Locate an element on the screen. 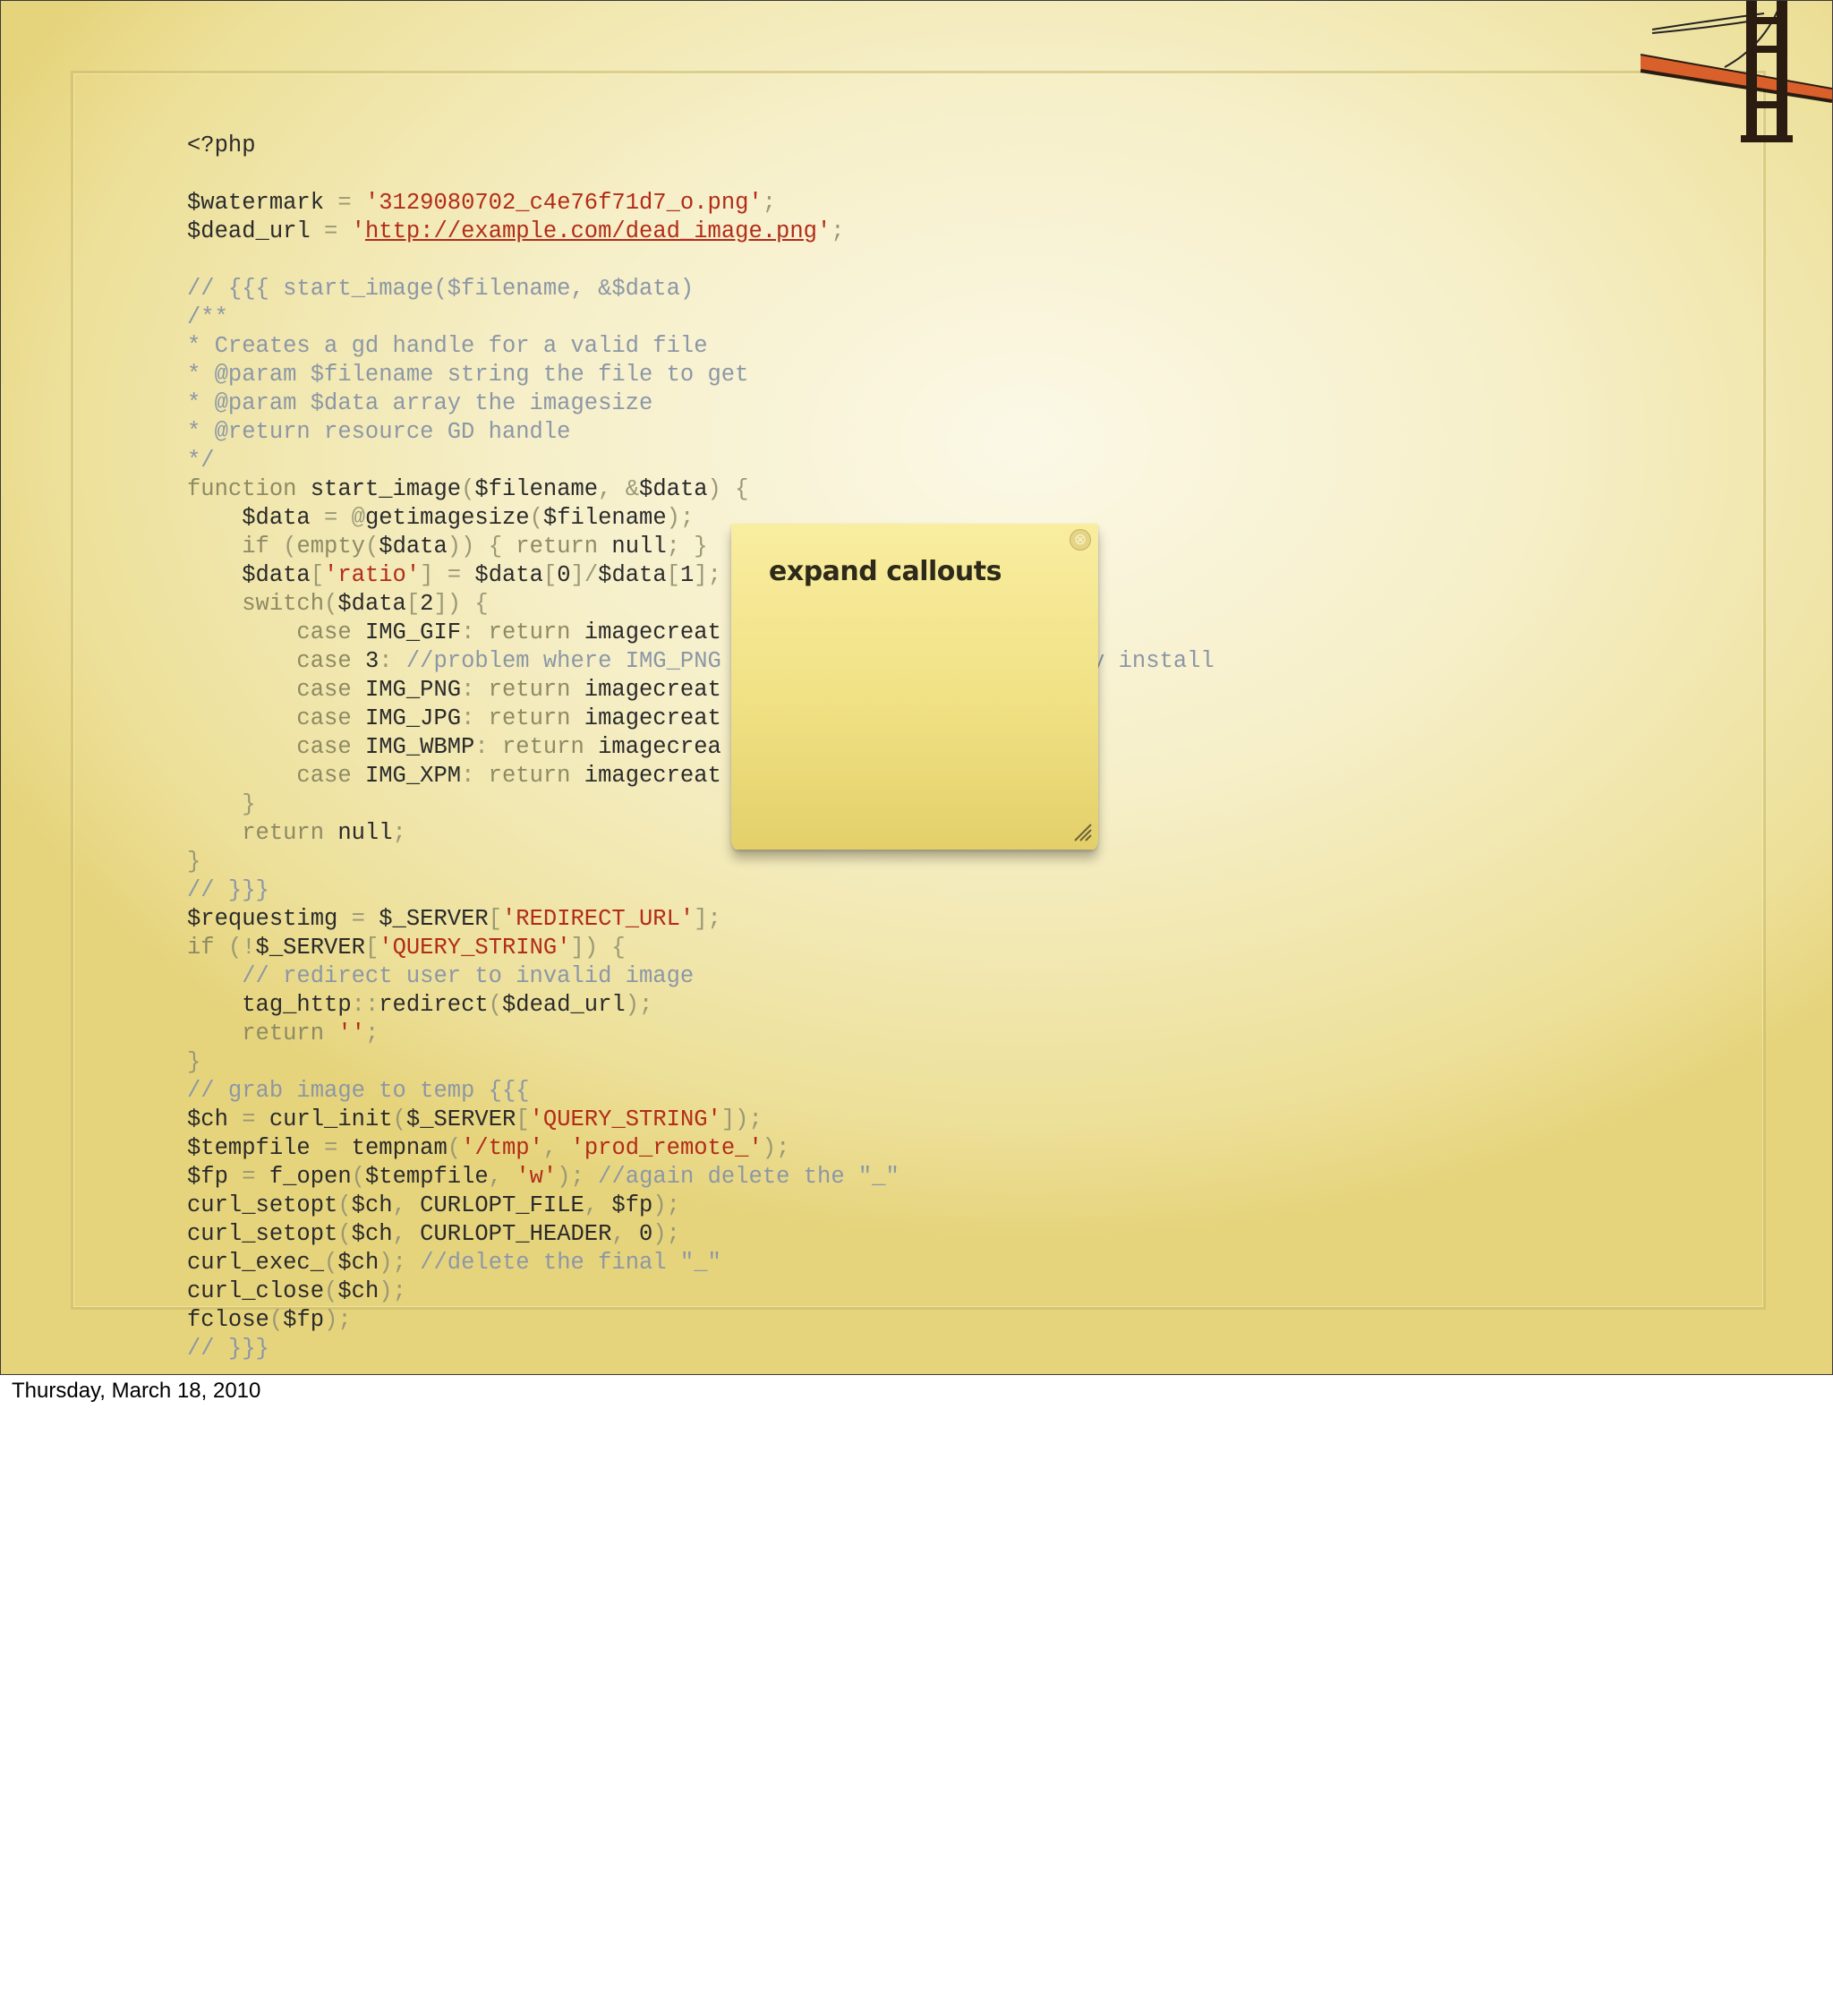 The width and height of the screenshot is (1833, 2016). code-line: // {{{ start_image($filename, &$data) is located at coordinates (701, 289).